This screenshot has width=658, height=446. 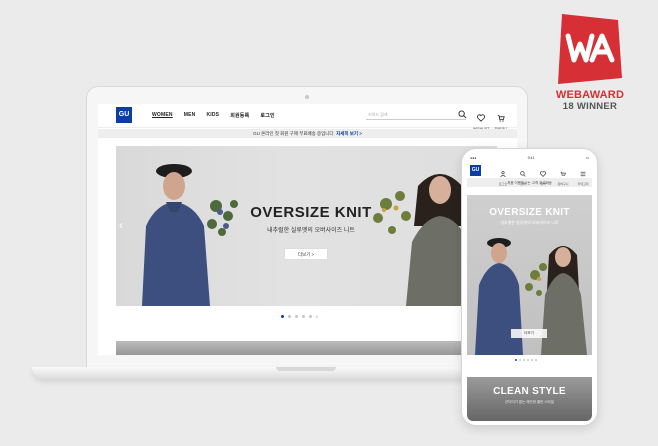 I want to click on wishlist-button: WISHLIST, so click(x=481, y=120).